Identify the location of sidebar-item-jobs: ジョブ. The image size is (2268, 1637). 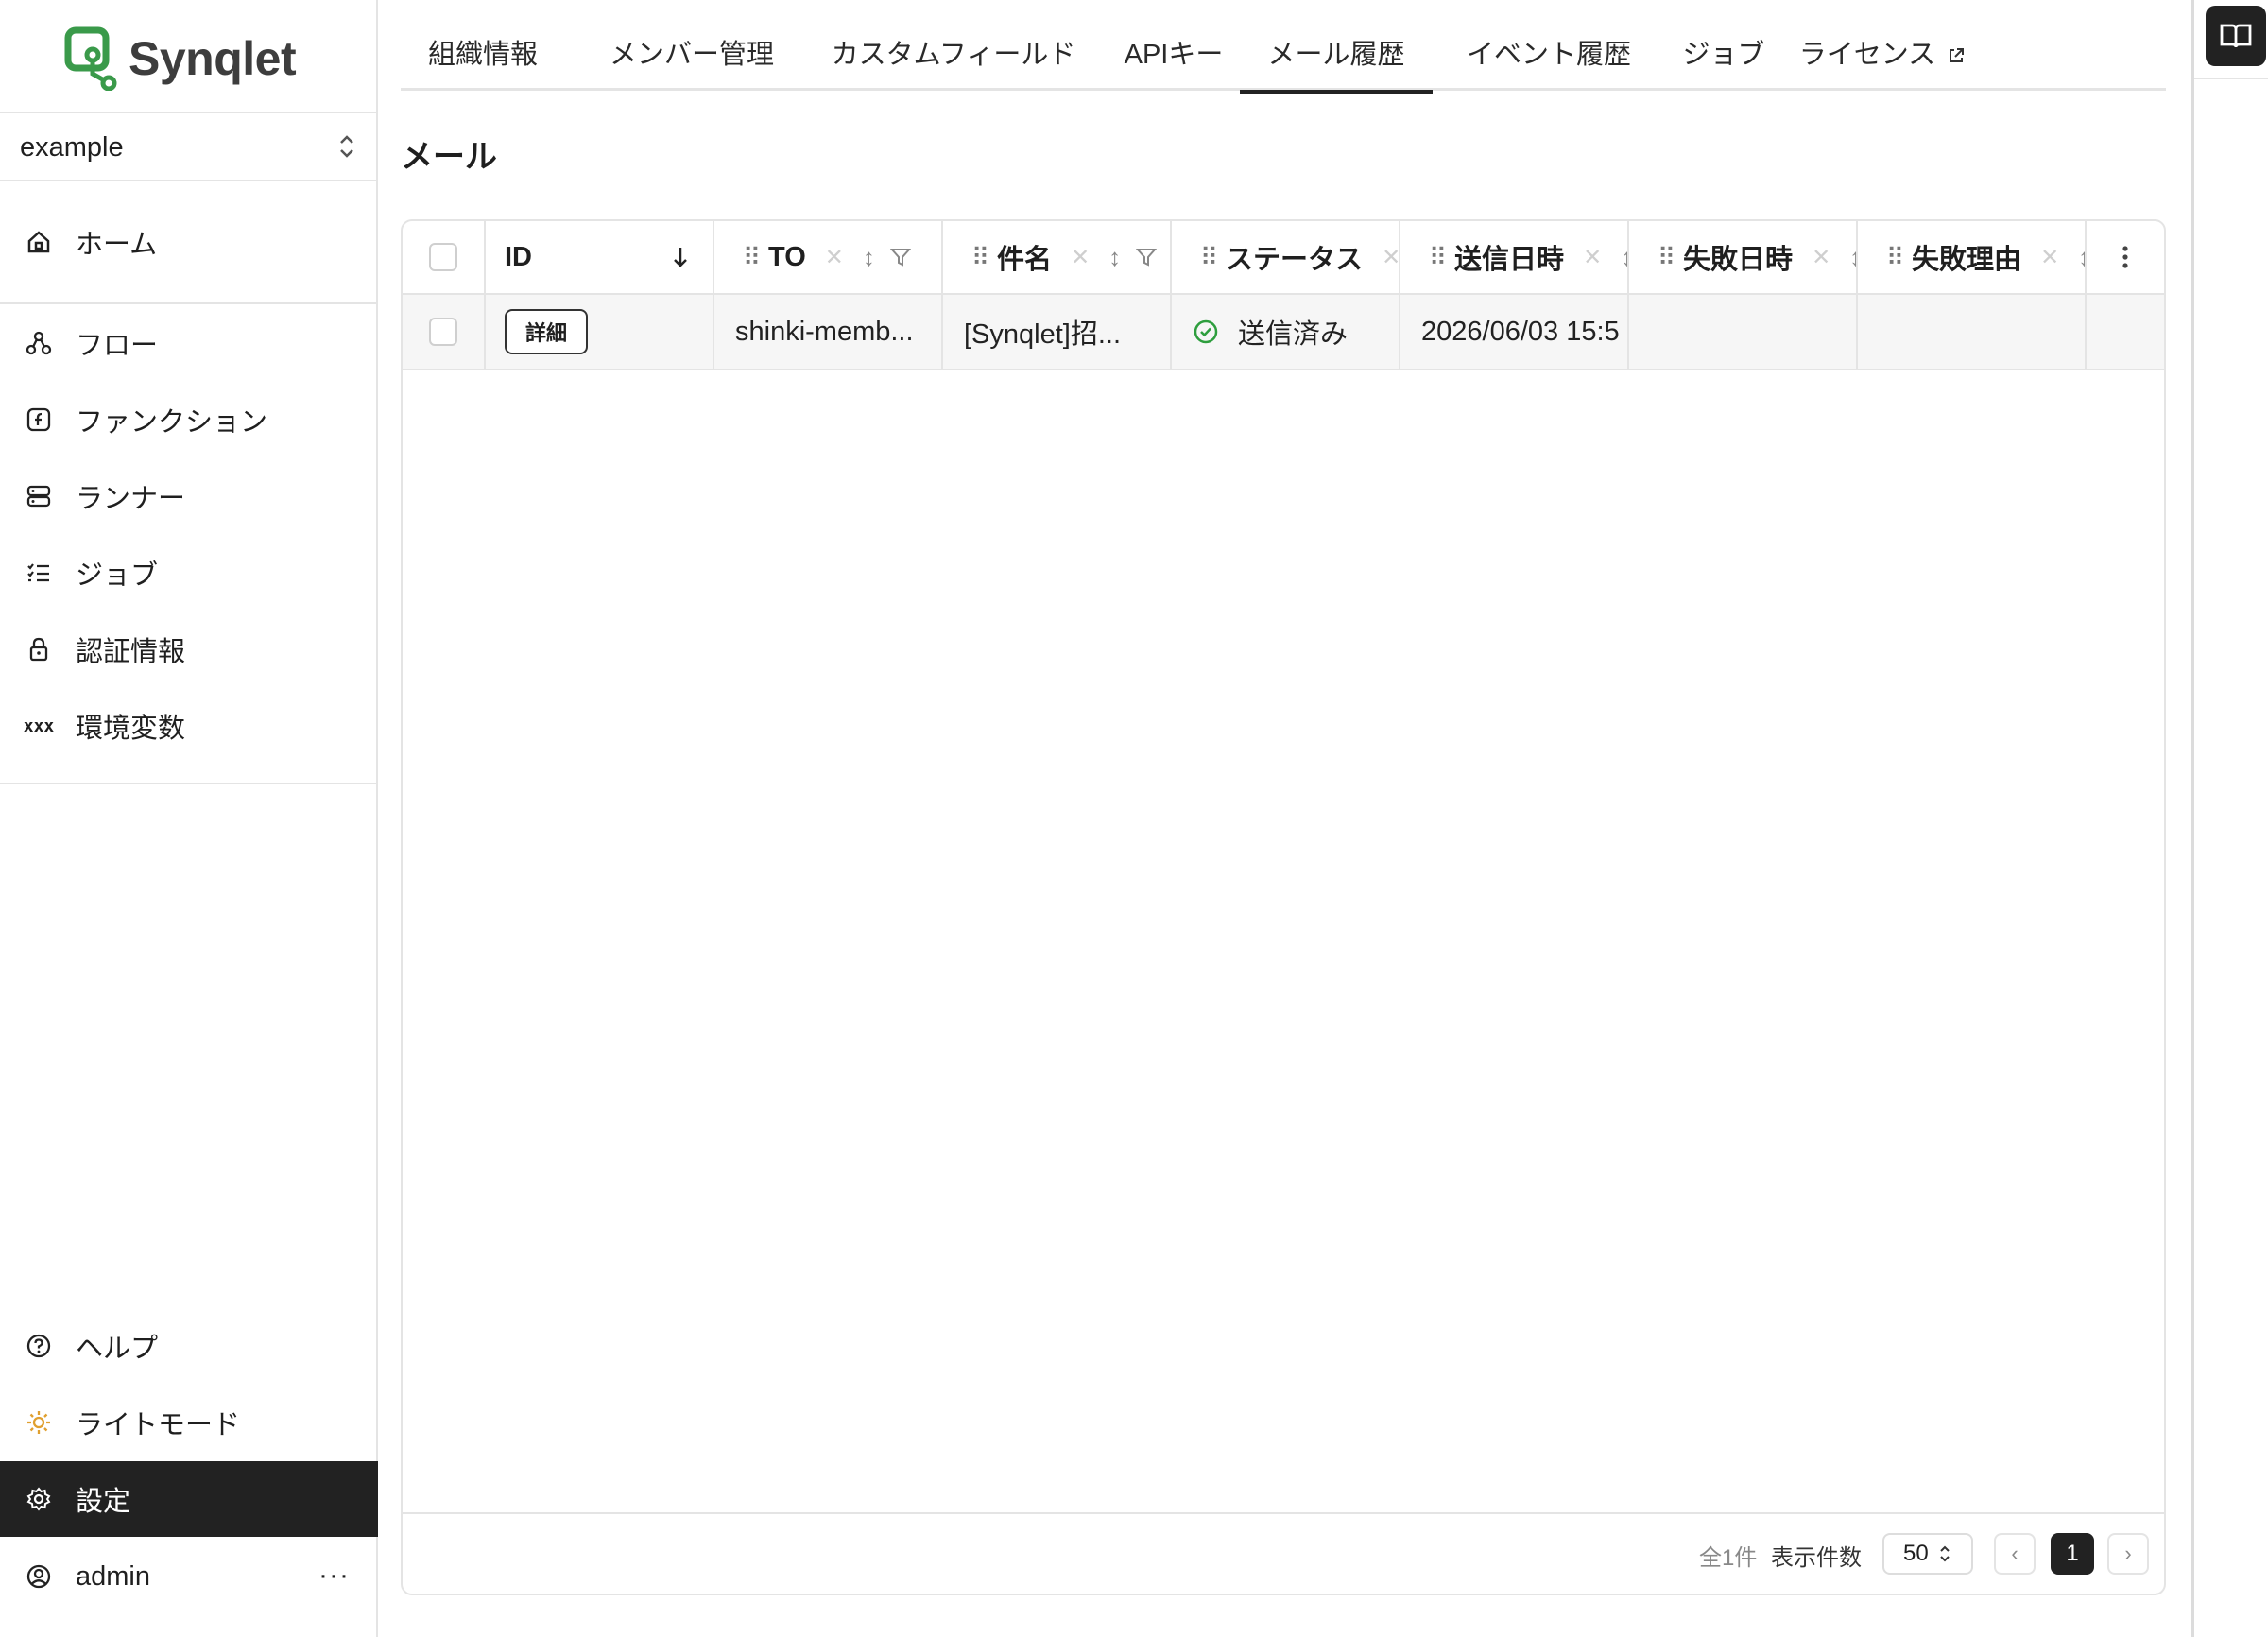
(189, 573).